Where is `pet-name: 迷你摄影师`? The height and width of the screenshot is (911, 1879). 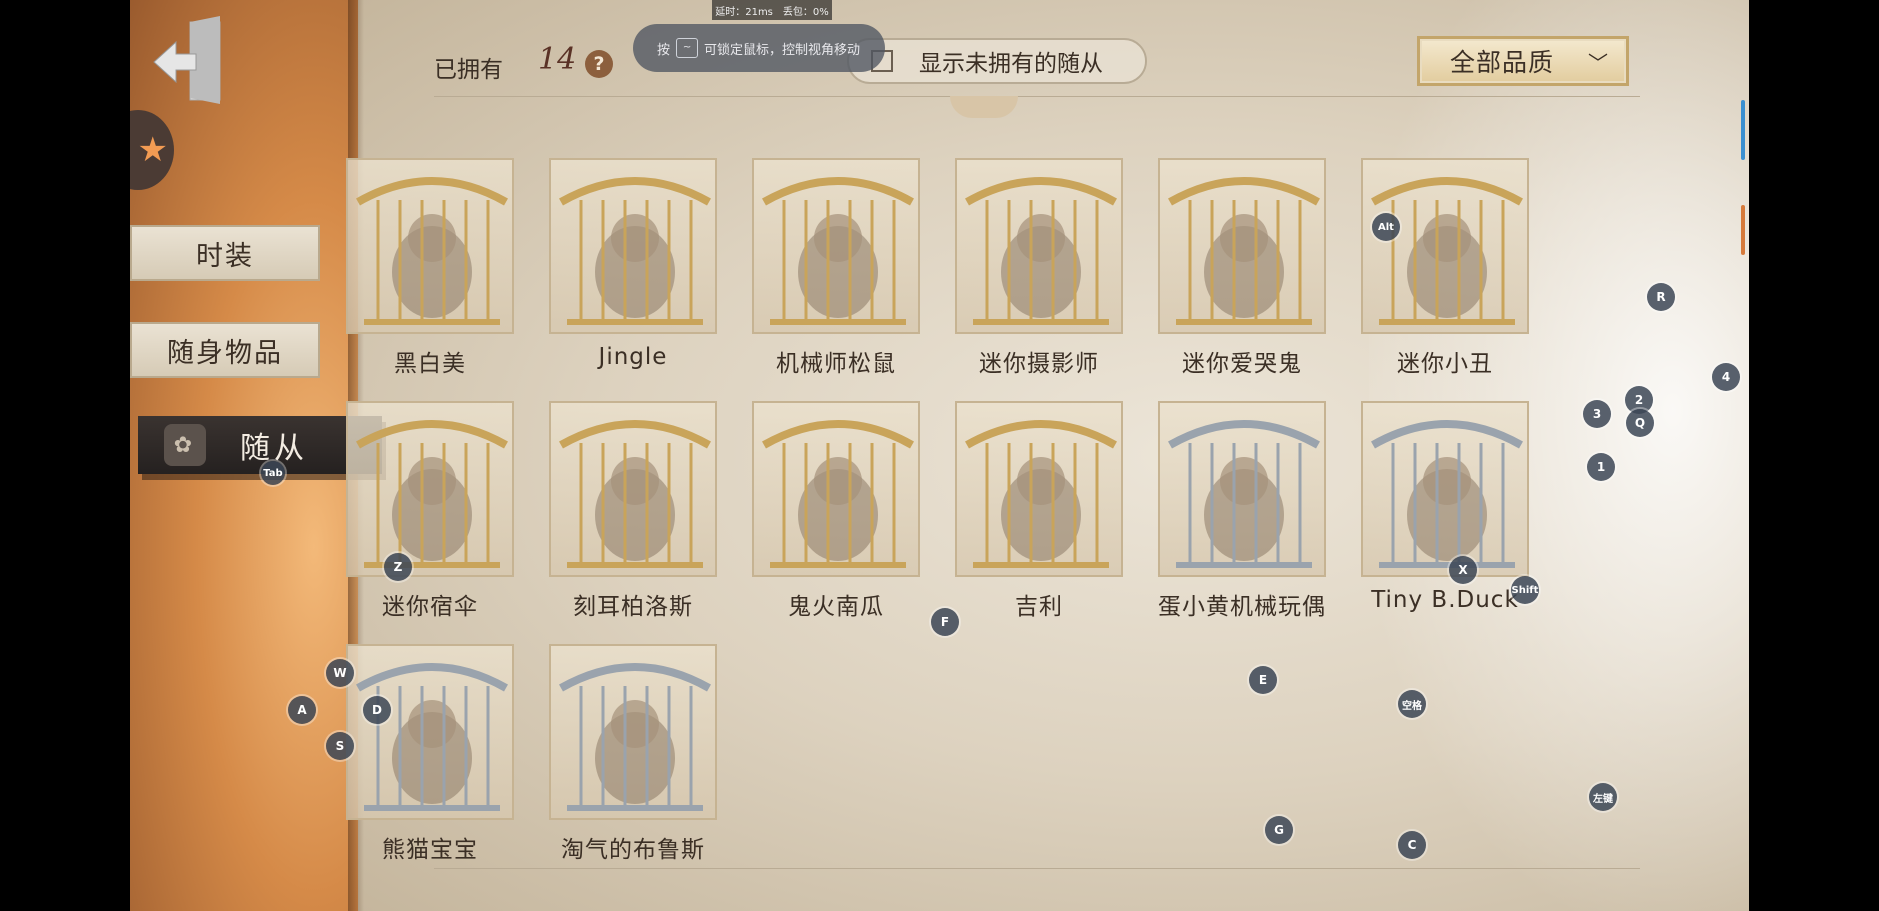 pet-name: 迷你摄影师 is located at coordinates (1039, 364).